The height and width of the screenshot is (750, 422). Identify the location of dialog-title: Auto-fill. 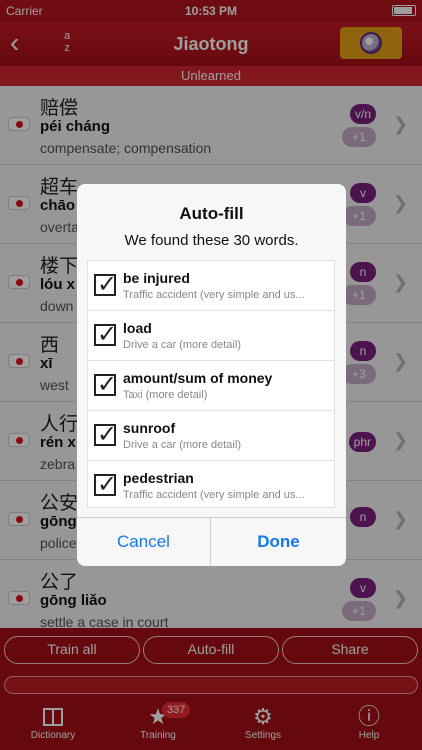
(211, 213).